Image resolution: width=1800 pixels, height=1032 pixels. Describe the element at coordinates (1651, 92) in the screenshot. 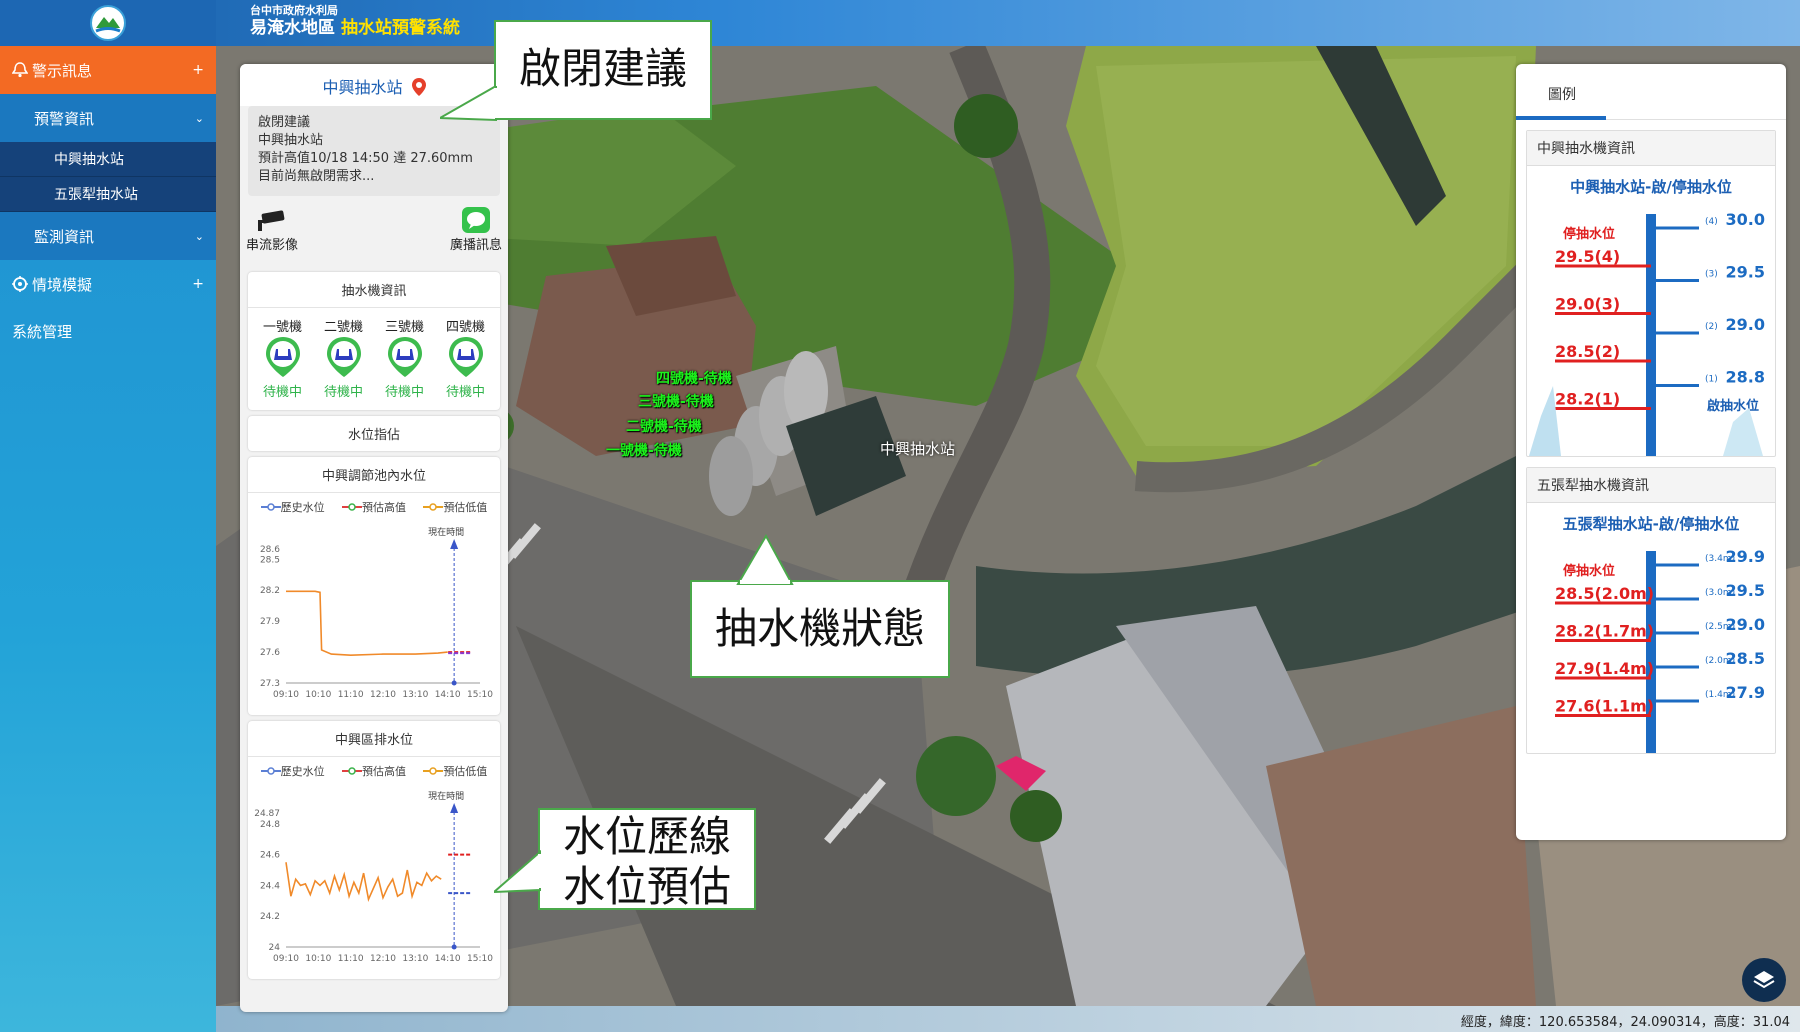

I see `tab-legend: 圖例` at that location.